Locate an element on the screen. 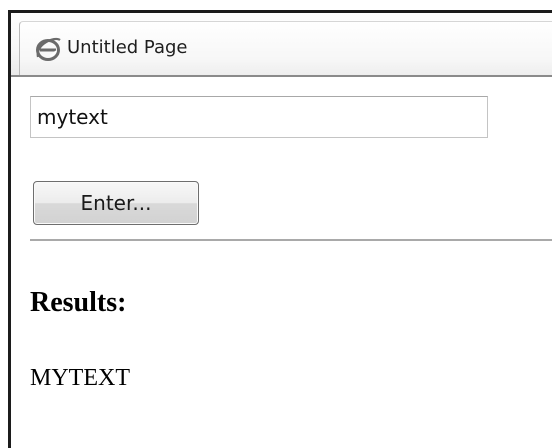  browser-tab: Untitled Page is located at coordinates (285, 48).